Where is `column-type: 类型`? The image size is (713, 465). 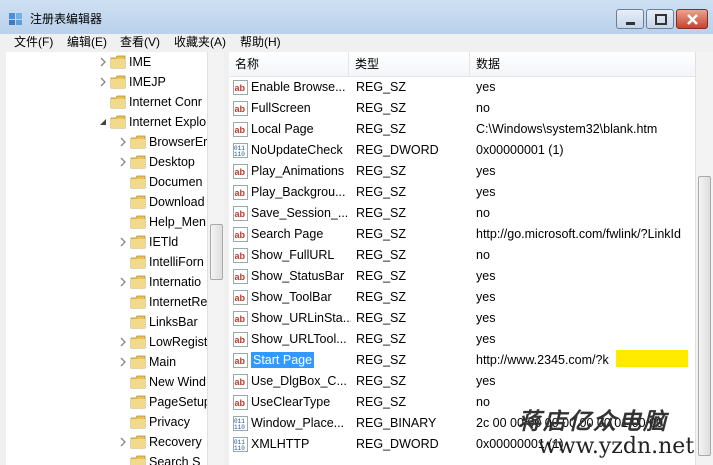 column-type: 类型 is located at coordinates (409, 64).